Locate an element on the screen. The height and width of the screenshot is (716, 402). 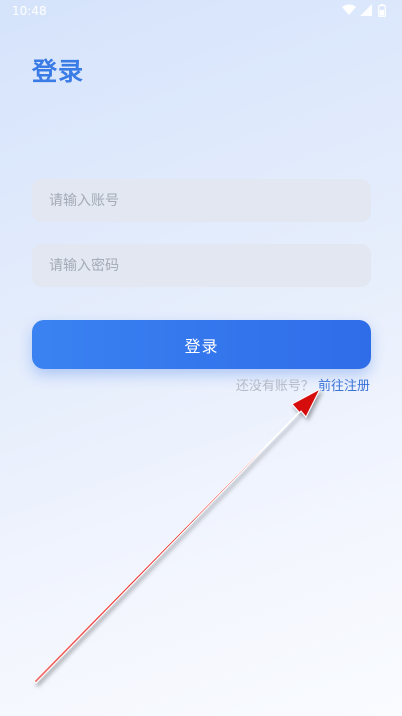
username-input is located at coordinates (201, 200).